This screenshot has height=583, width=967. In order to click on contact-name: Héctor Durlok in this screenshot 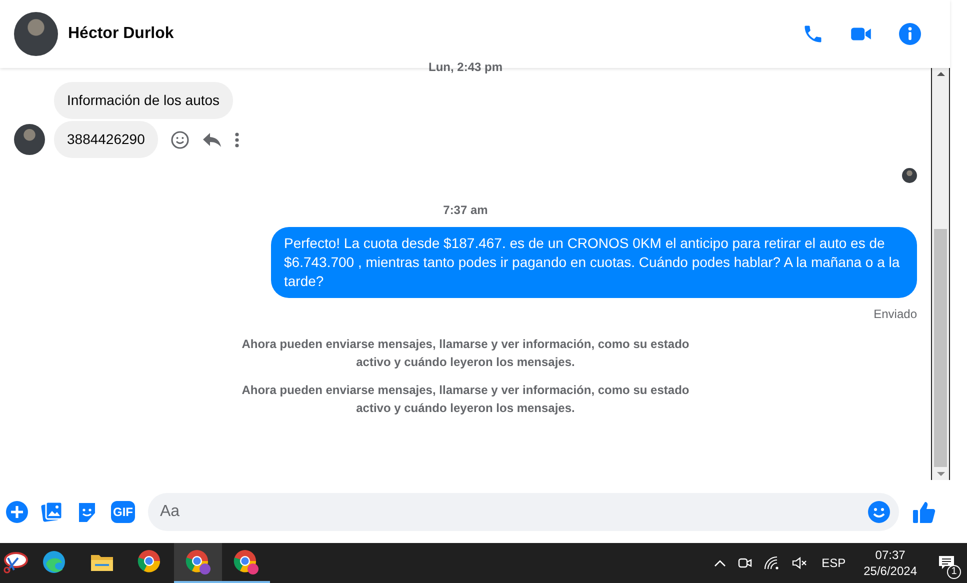, I will do `click(121, 34)`.